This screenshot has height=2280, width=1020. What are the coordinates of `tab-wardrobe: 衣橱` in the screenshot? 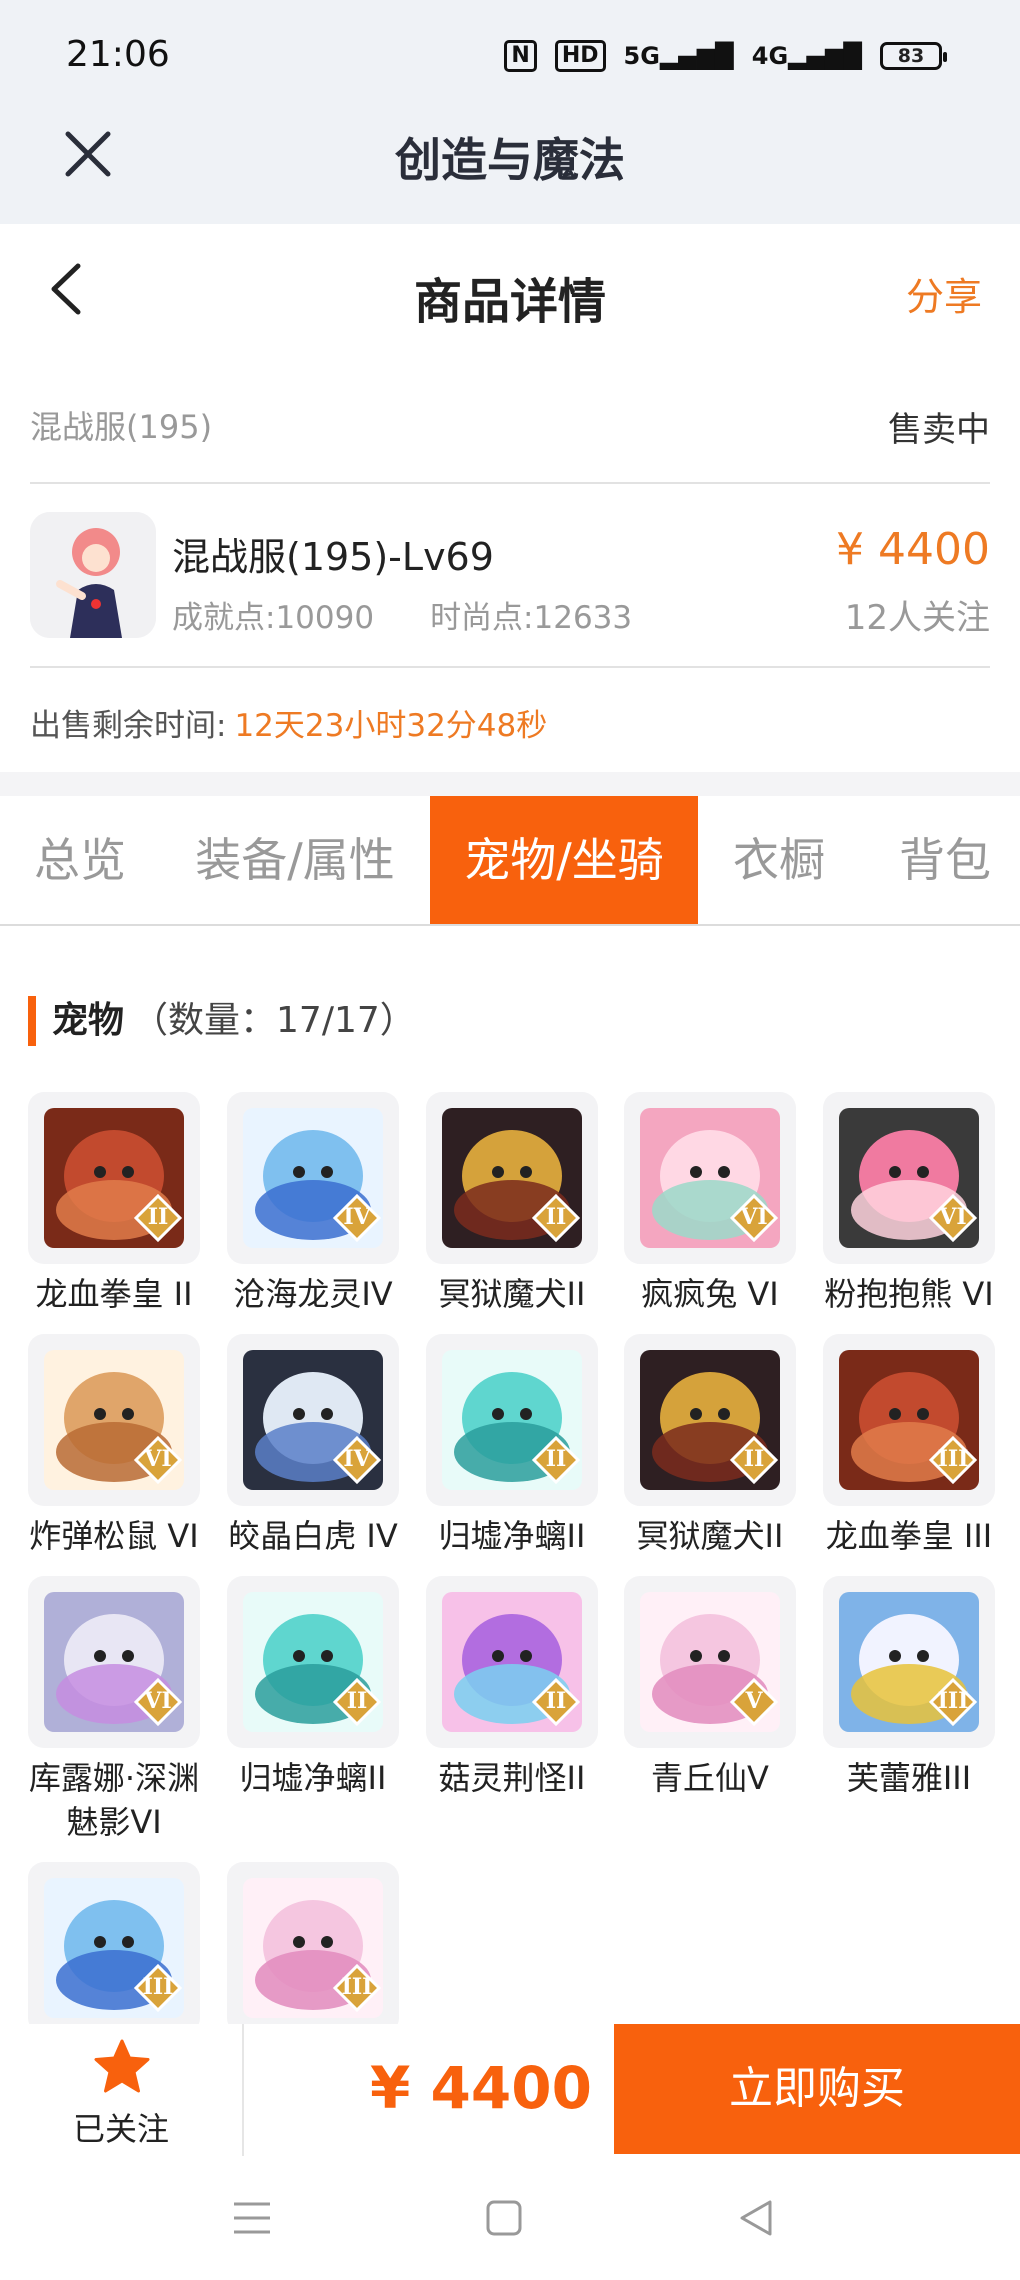 It's located at (779, 860).